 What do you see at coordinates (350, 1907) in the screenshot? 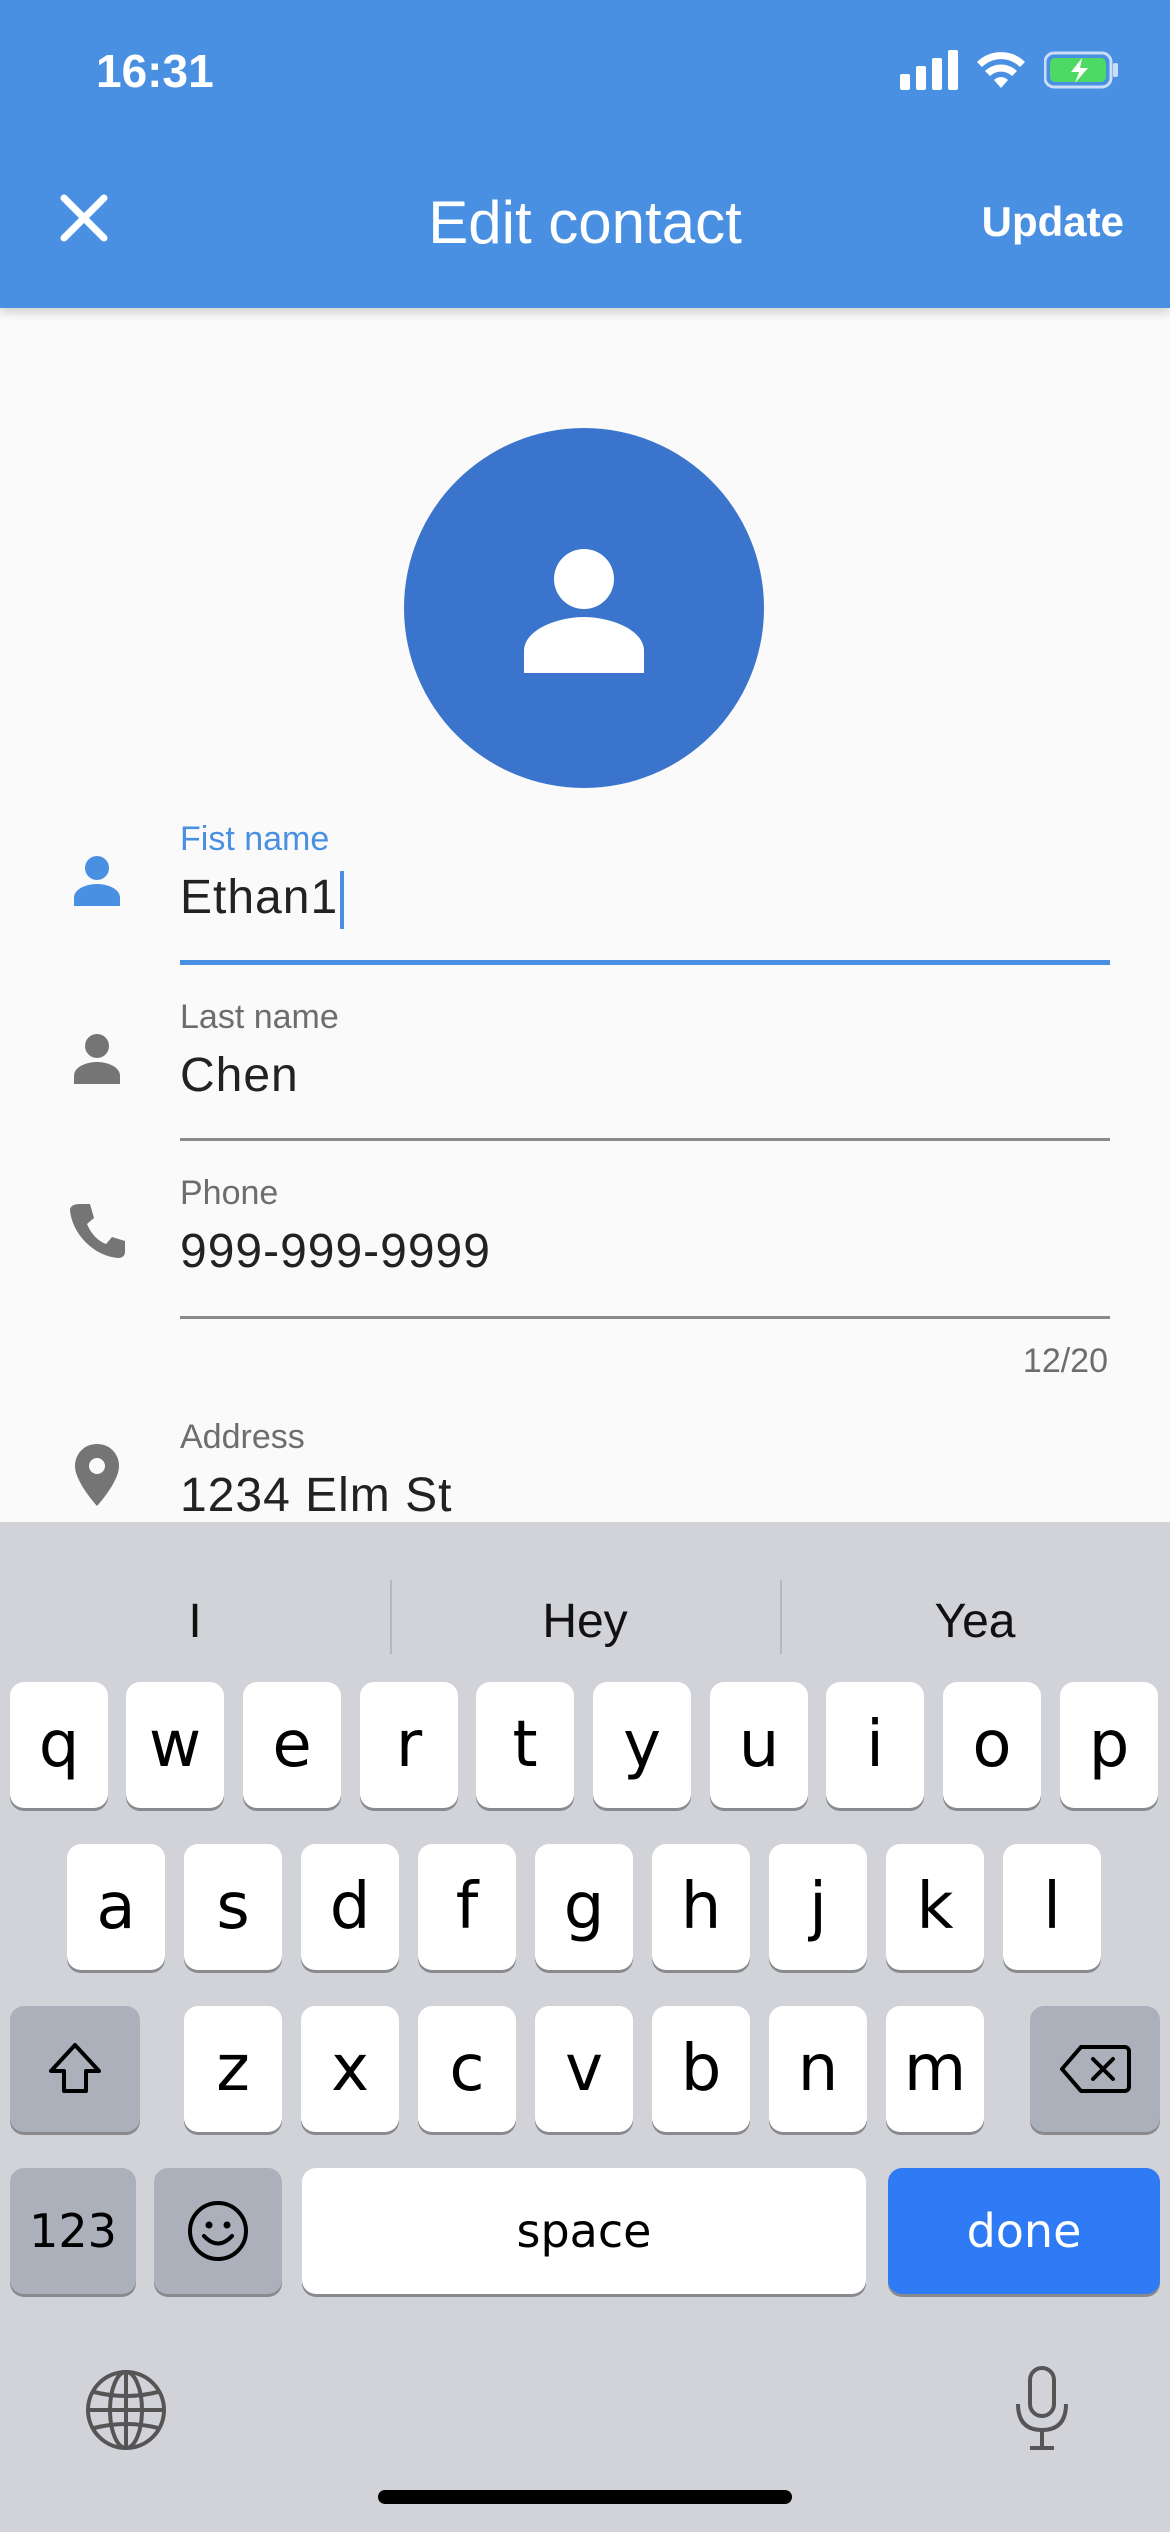
I see `key-d: d` at bounding box center [350, 1907].